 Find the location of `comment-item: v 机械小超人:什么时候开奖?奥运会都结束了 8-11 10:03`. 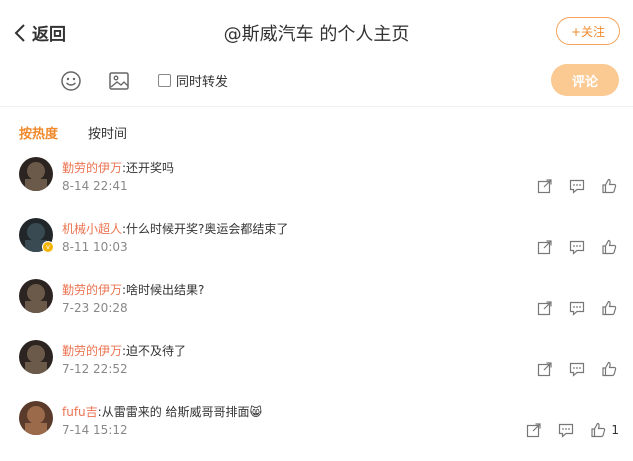

comment-item: v 机械小超人:什么时候开奖?奥运会都结束了 8-11 10:03 is located at coordinates (316, 248).